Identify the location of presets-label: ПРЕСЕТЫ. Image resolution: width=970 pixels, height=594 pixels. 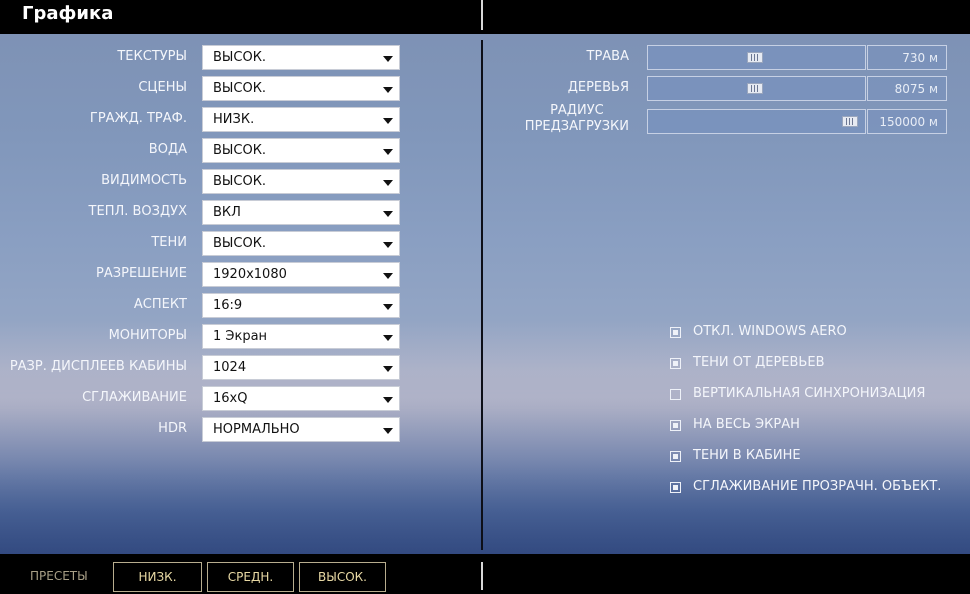
(59, 576).